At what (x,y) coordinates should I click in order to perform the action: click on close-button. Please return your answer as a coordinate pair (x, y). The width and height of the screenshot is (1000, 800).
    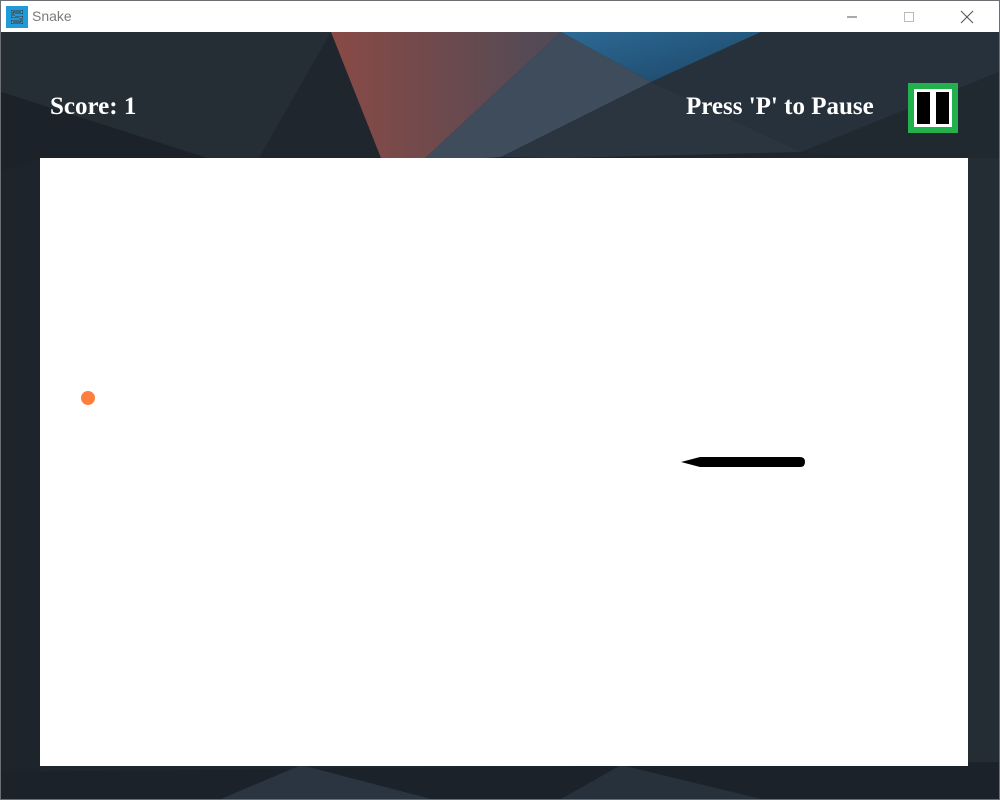
    Looking at the image, I should click on (967, 16).